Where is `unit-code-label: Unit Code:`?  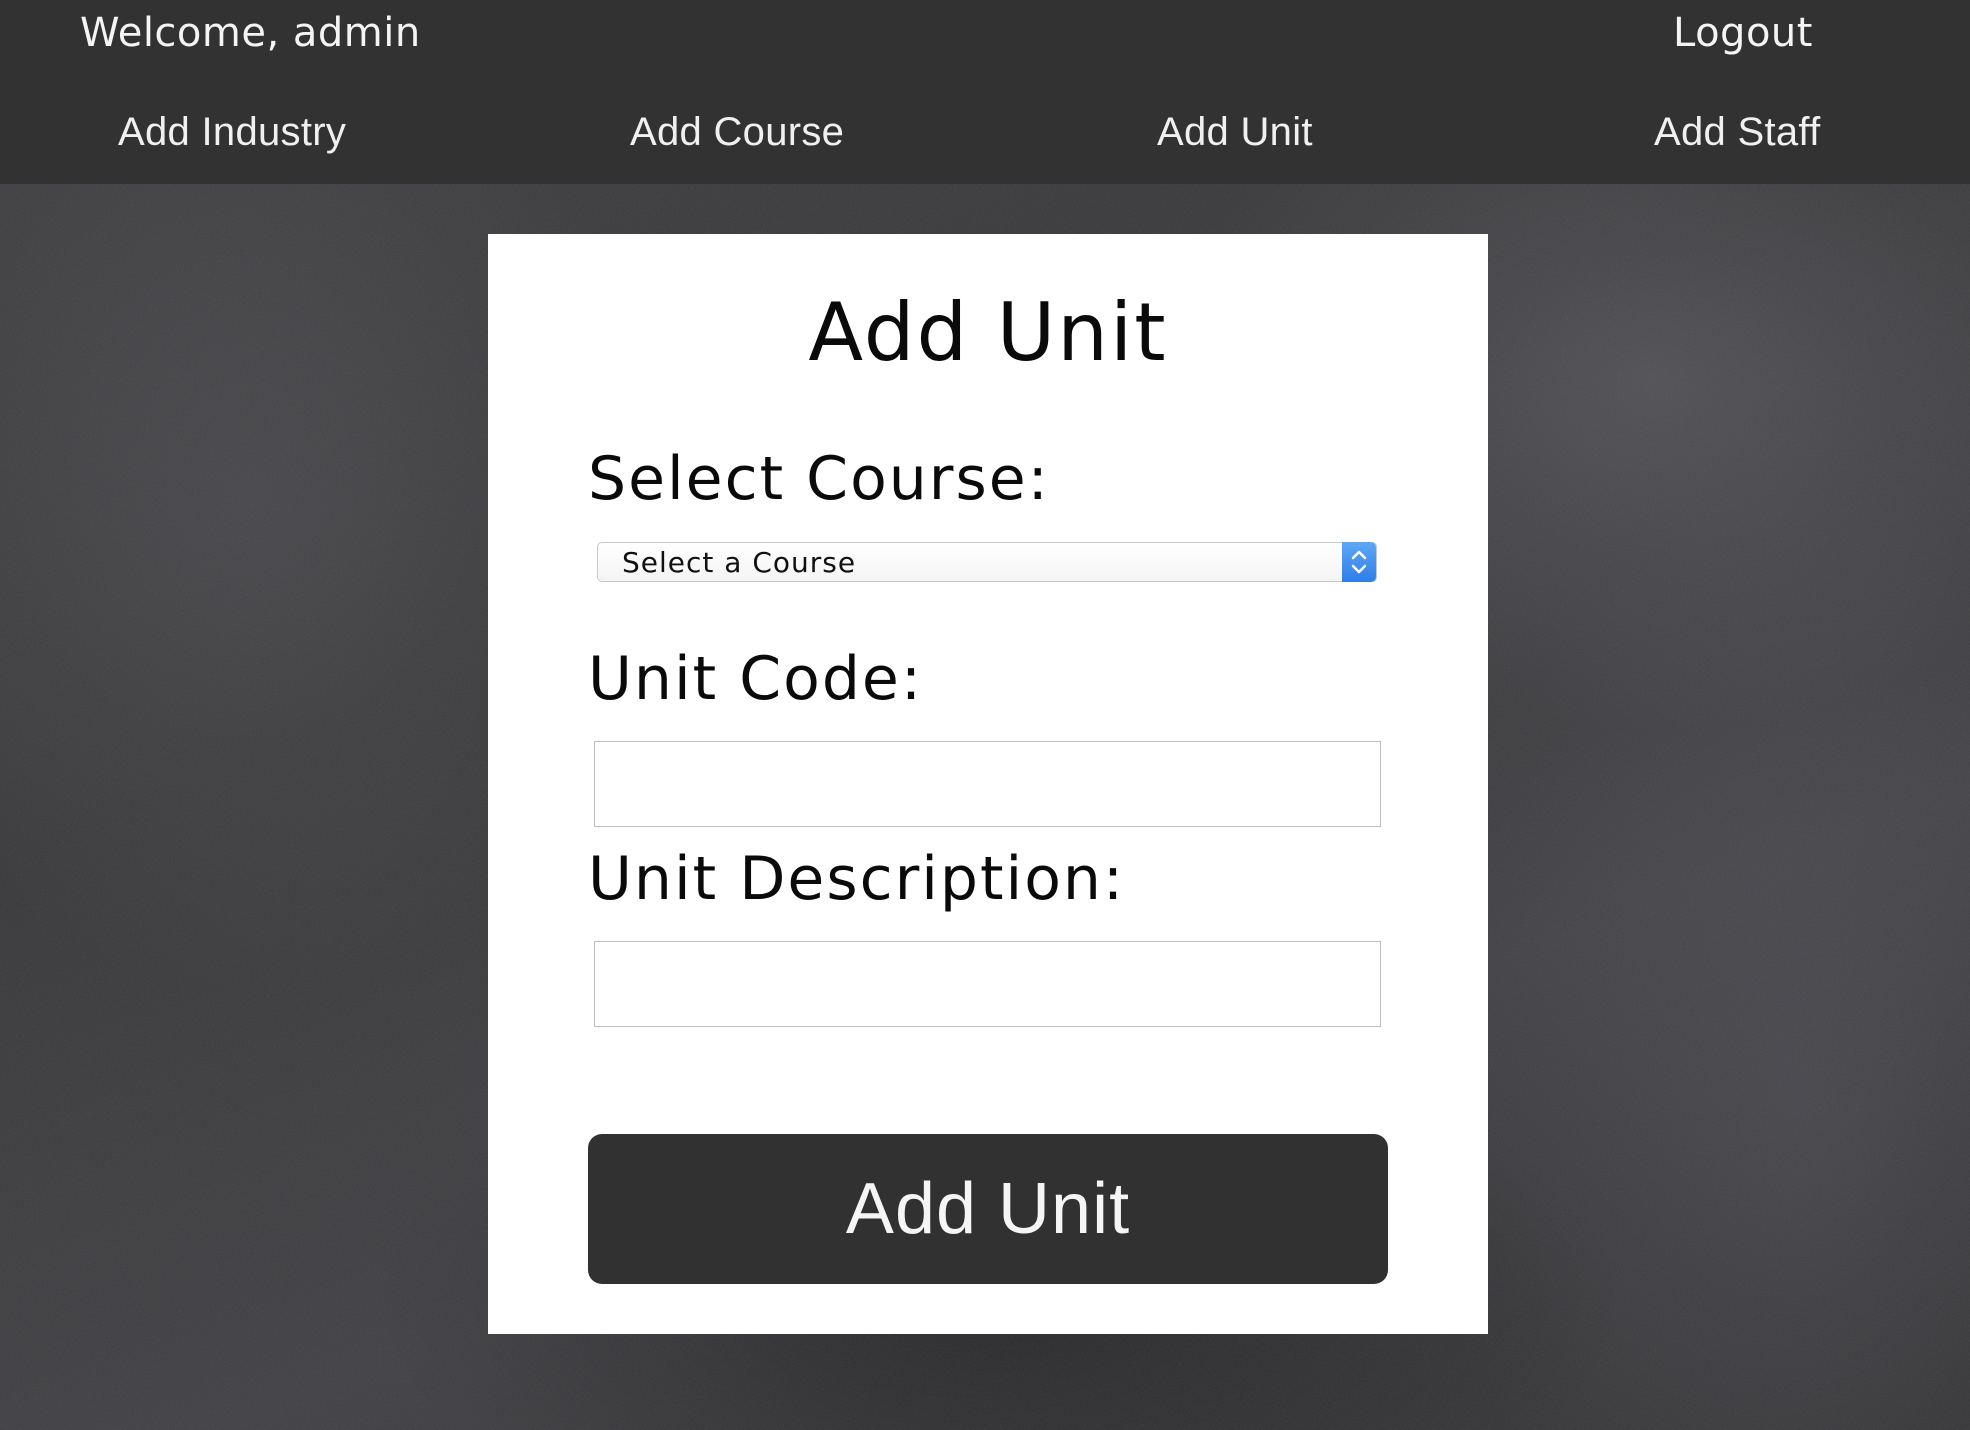 unit-code-label: Unit Code: is located at coordinates (756, 679).